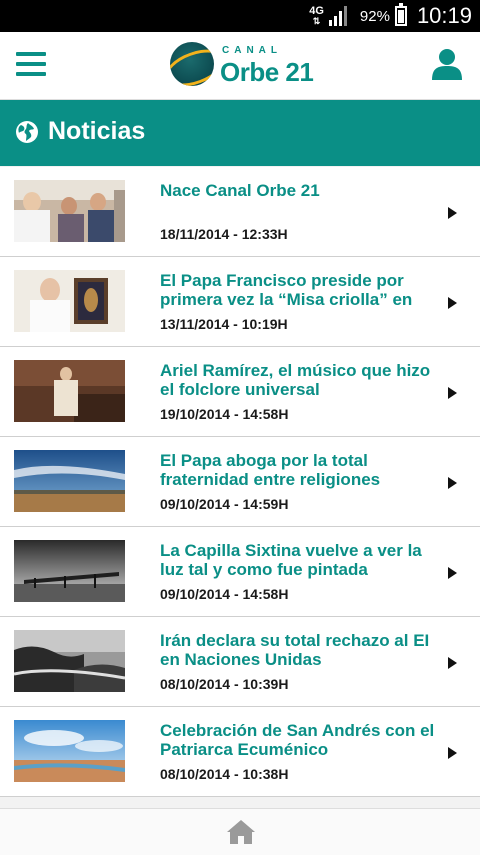 This screenshot has height=855, width=480. I want to click on status-bar: 4G ⇅ 92% 10:19, so click(240, 16).